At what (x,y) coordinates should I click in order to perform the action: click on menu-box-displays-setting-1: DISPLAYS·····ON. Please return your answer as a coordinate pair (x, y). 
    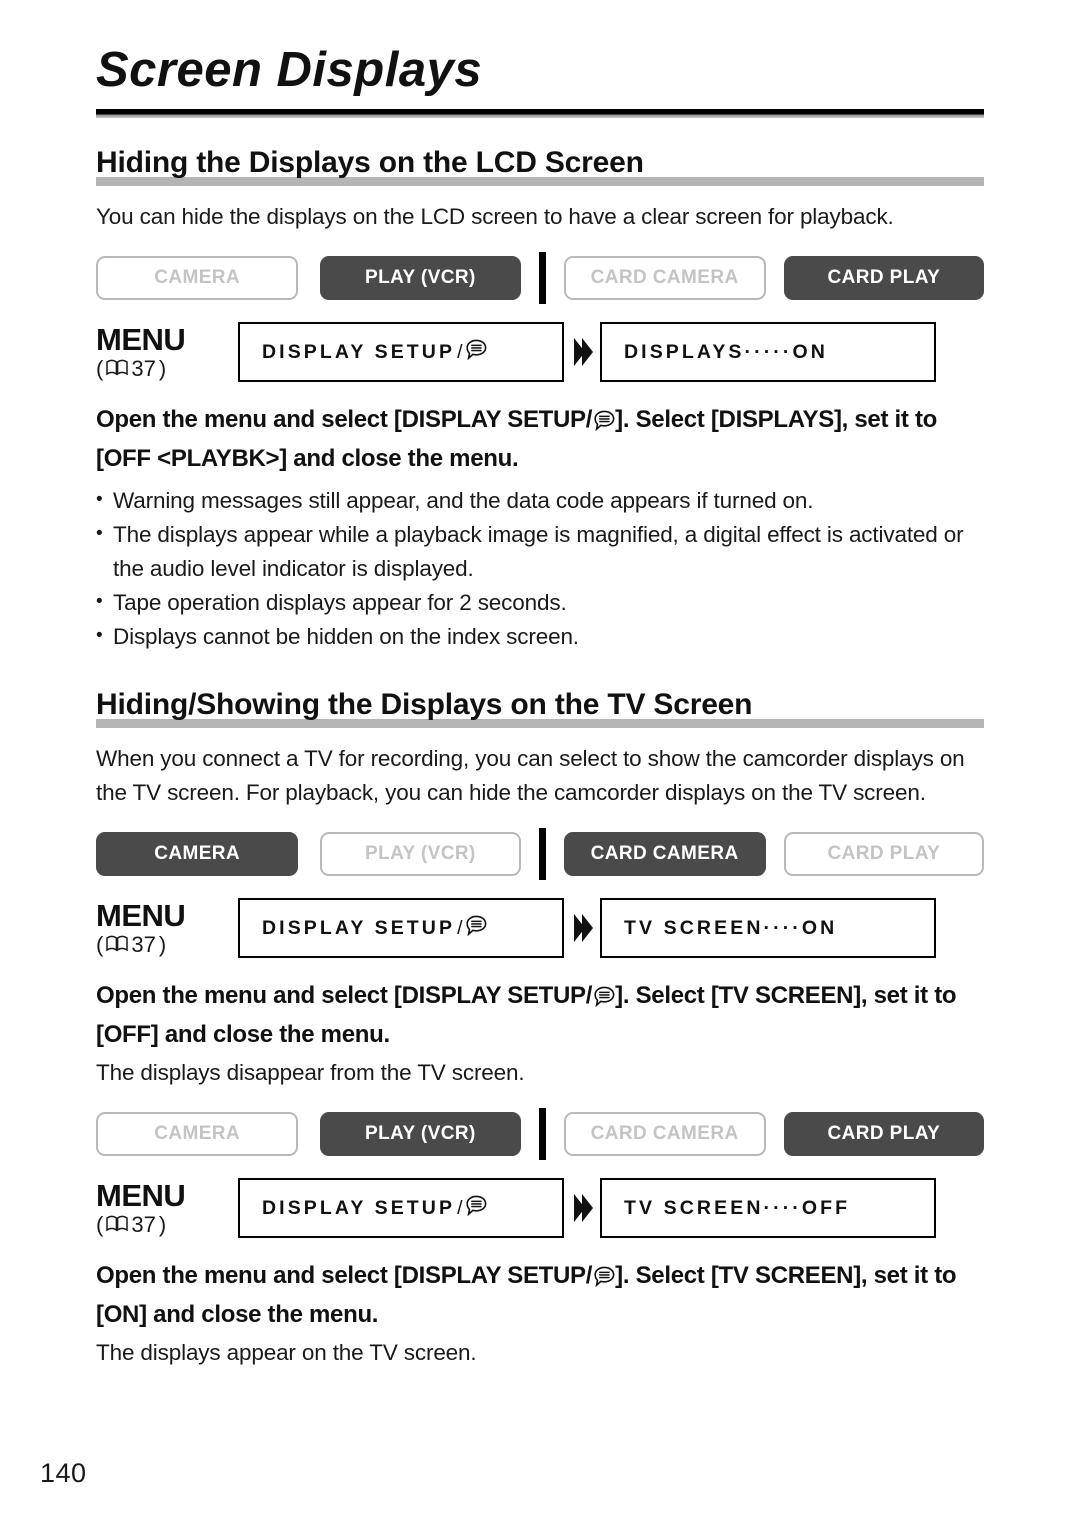
    Looking at the image, I should click on (768, 352).